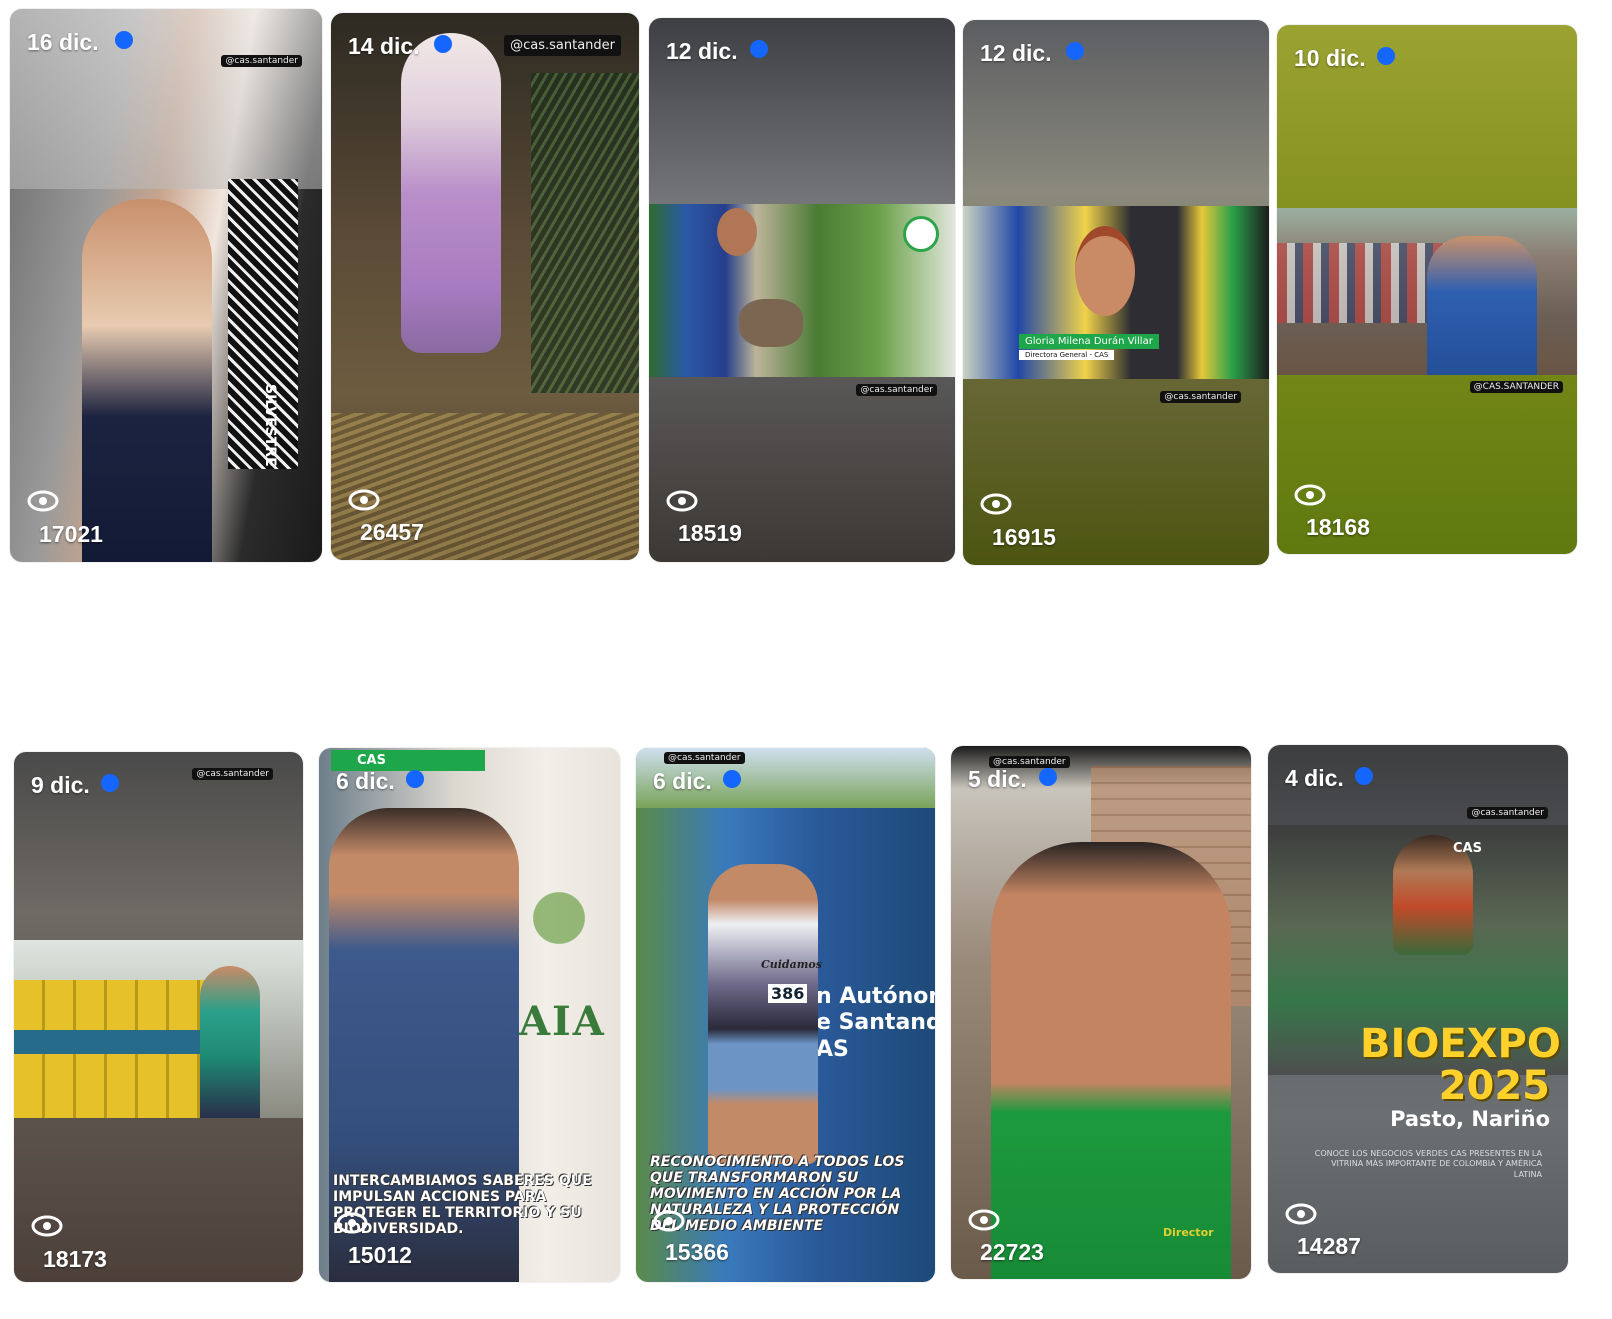  I want to click on event-title: BIOEXPO 2025, so click(1460, 1065).